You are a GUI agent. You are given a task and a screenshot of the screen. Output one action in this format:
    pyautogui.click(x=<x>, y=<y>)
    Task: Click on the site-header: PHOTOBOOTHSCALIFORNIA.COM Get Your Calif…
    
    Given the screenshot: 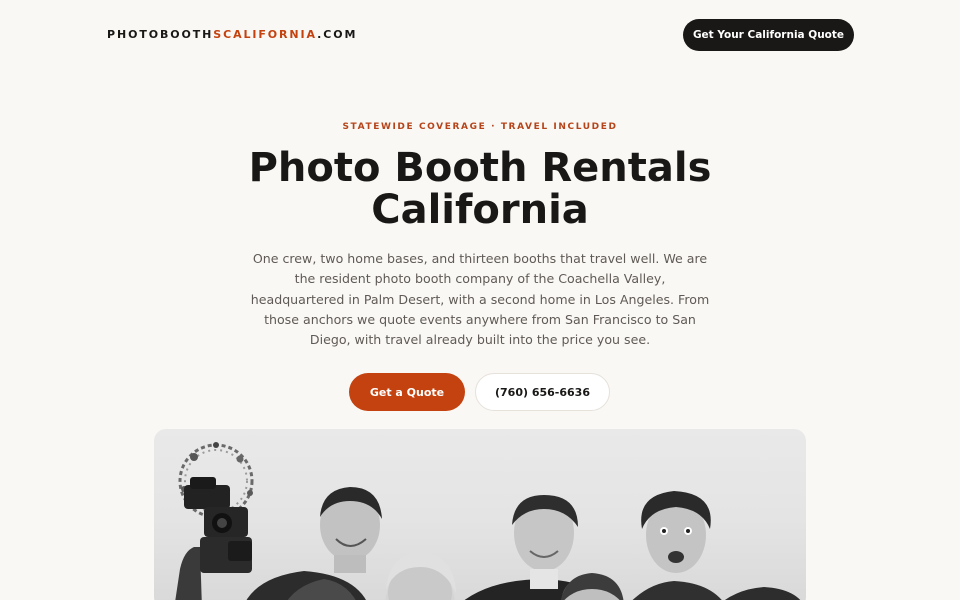 What is the action you would take?
    pyautogui.click(x=480, y=35)
    